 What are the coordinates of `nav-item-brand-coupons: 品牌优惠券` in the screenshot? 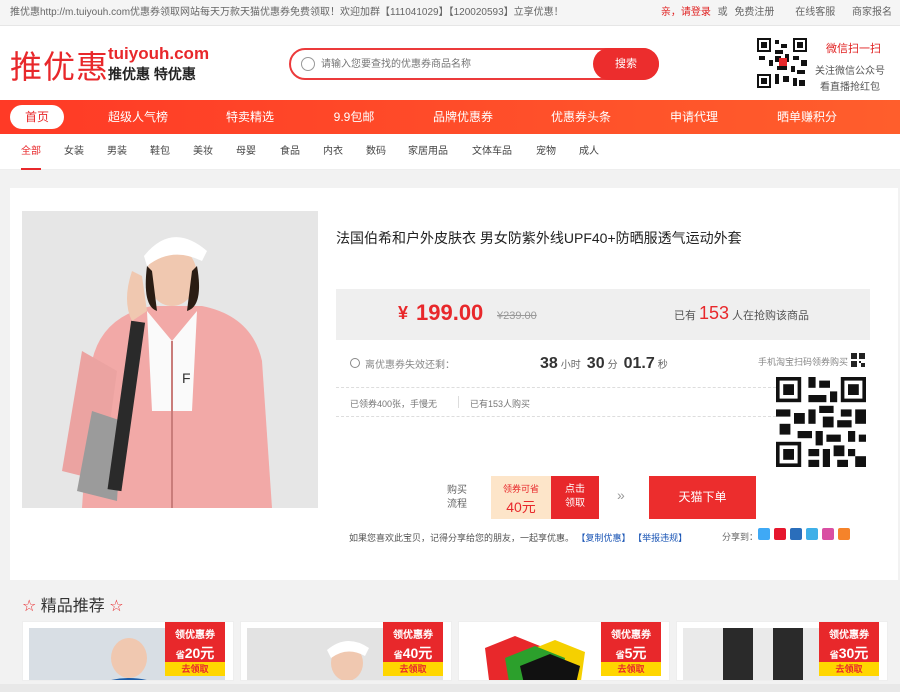 It's located at (463, 117).